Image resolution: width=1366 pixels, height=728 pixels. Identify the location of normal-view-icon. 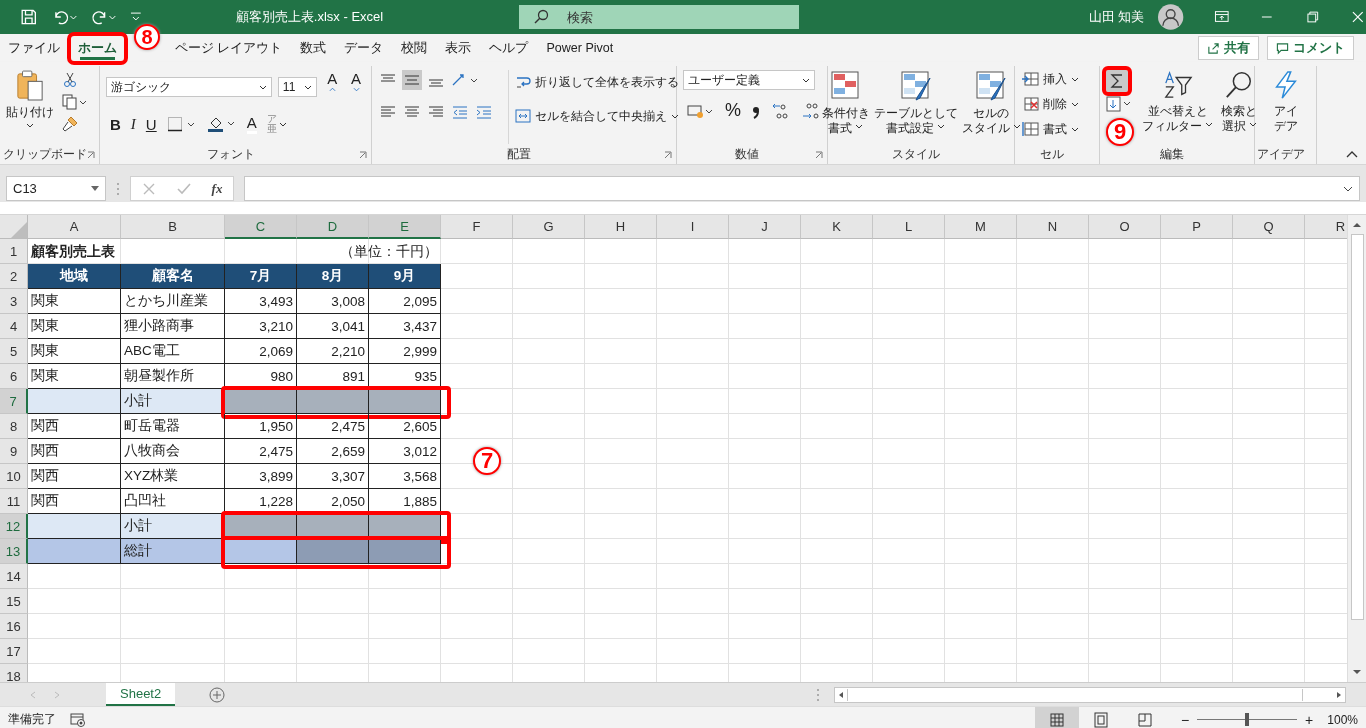
(1056, 719).